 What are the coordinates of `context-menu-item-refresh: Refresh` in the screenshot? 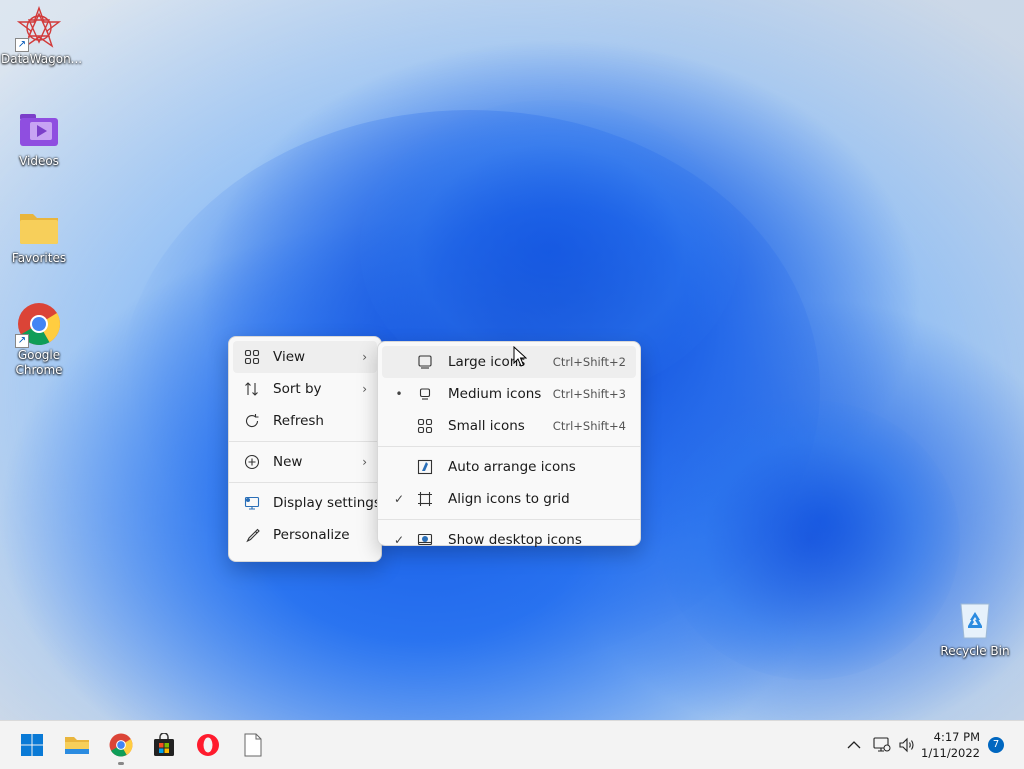 It's located at (305, 421).